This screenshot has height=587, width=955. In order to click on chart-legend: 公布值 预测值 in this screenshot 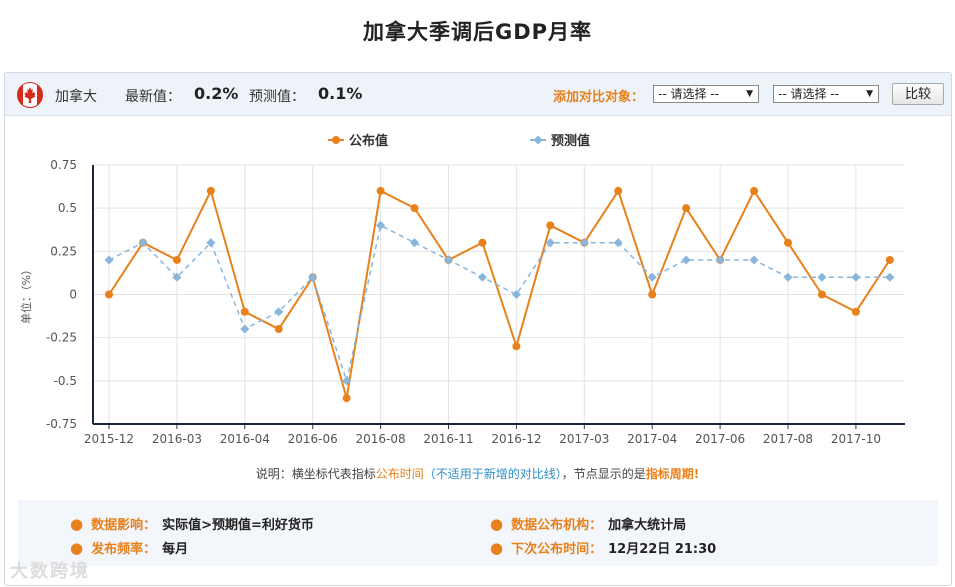, I will do `click(459, 141)`.